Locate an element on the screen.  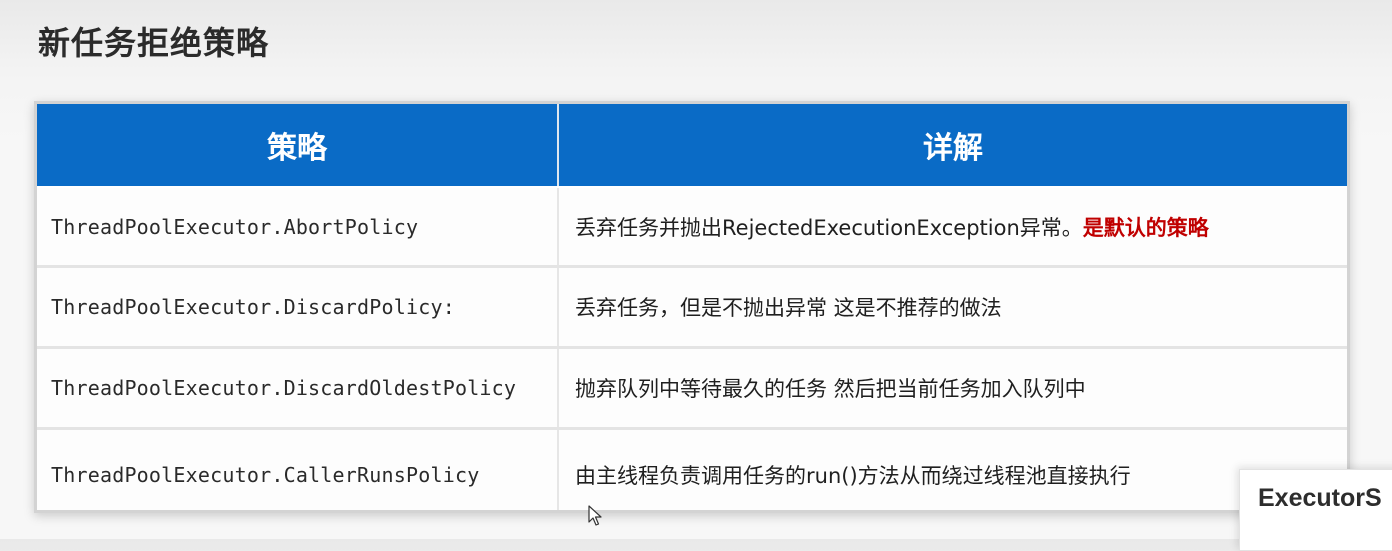
detail-text: 丢弃任务，但是不抛出异常 这是不推荐的做法 is located at coordinates (788, 308).